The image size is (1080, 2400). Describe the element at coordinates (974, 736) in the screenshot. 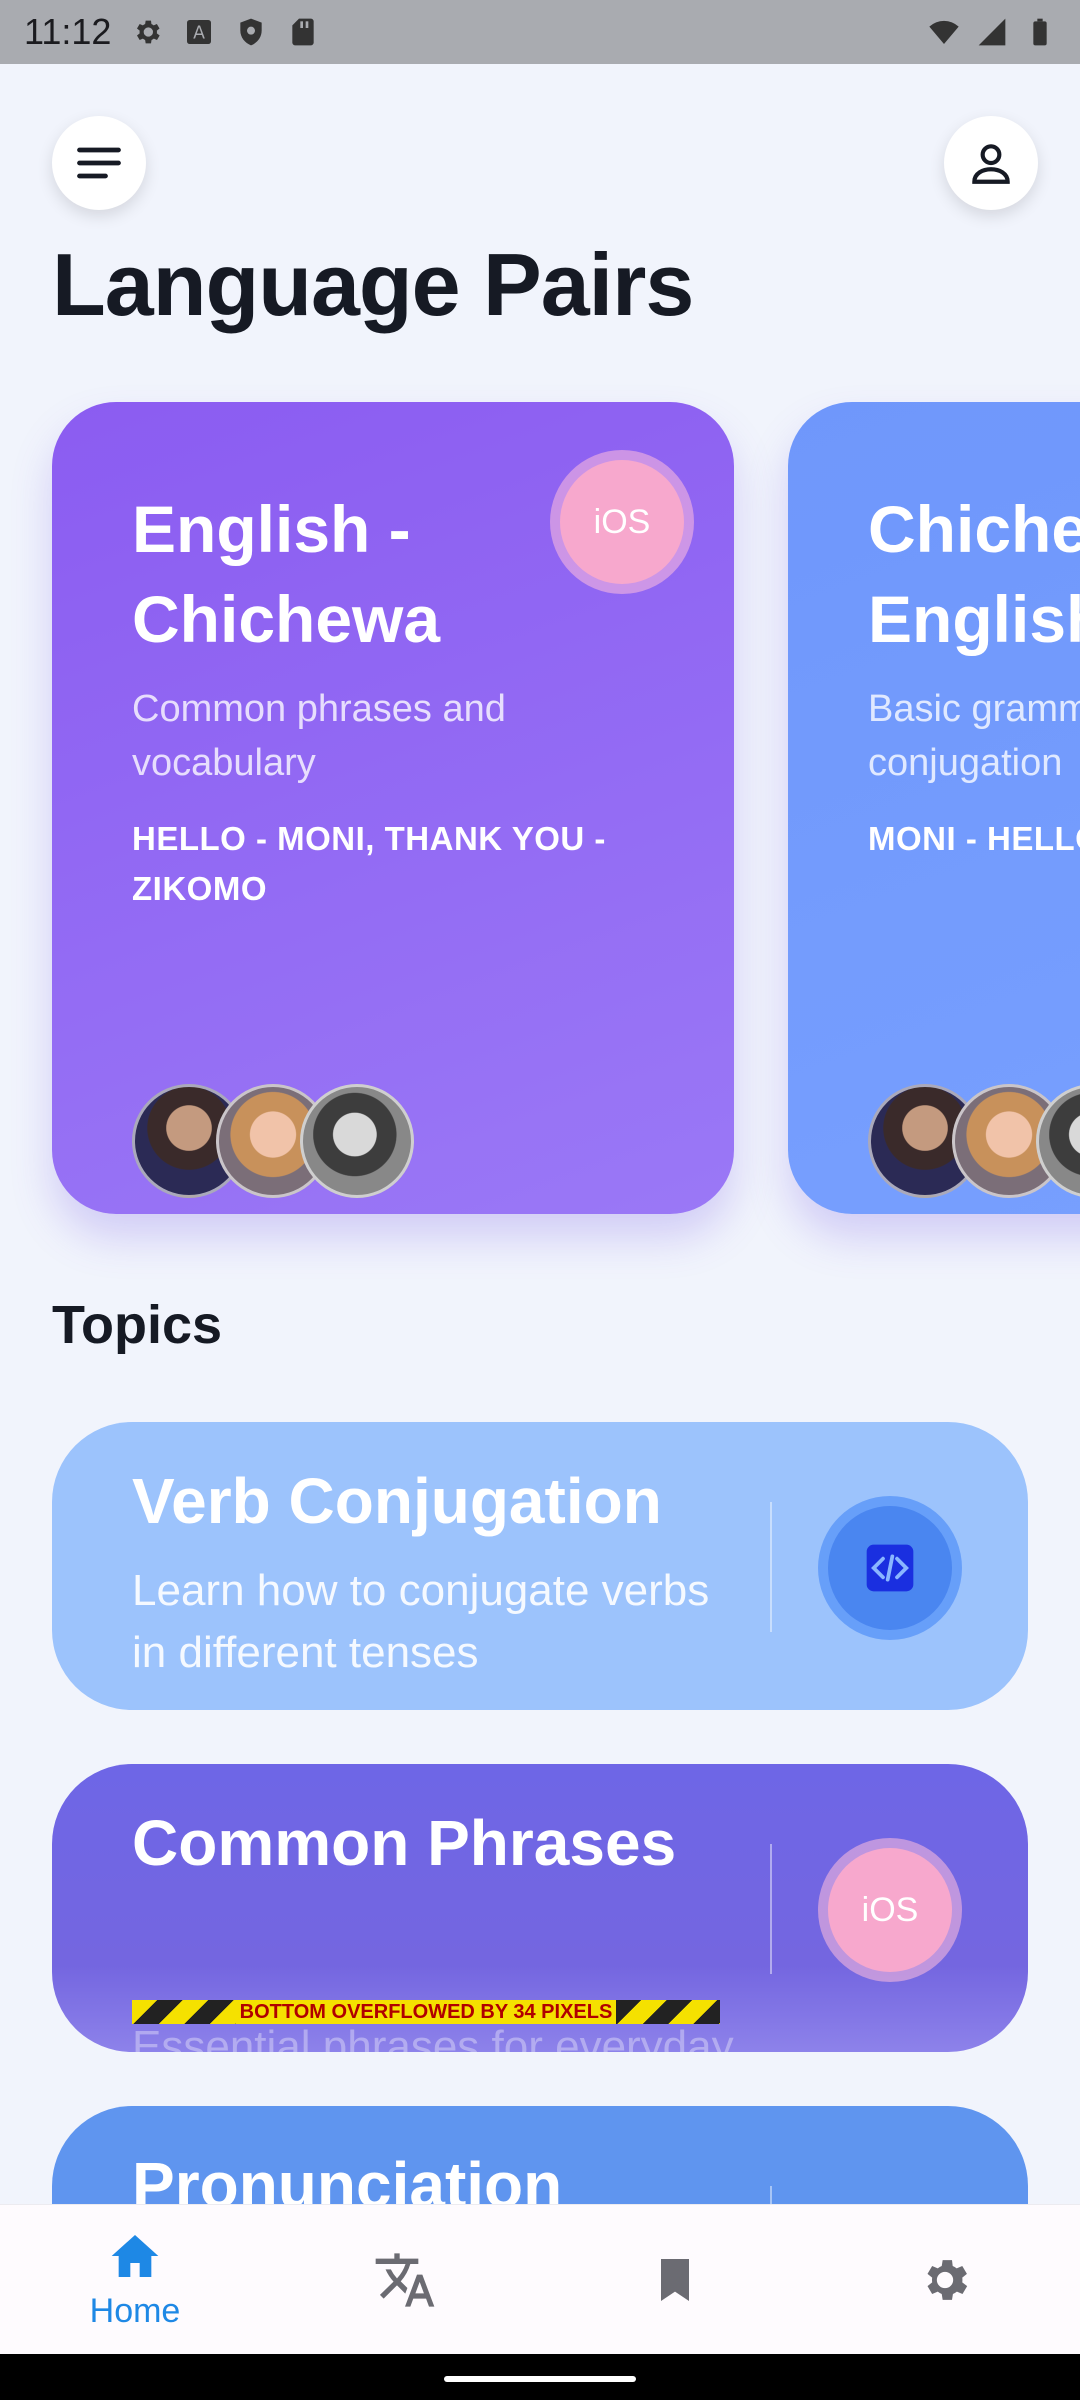

I see `pair-description: Basic grammar and conjugation` at that location.